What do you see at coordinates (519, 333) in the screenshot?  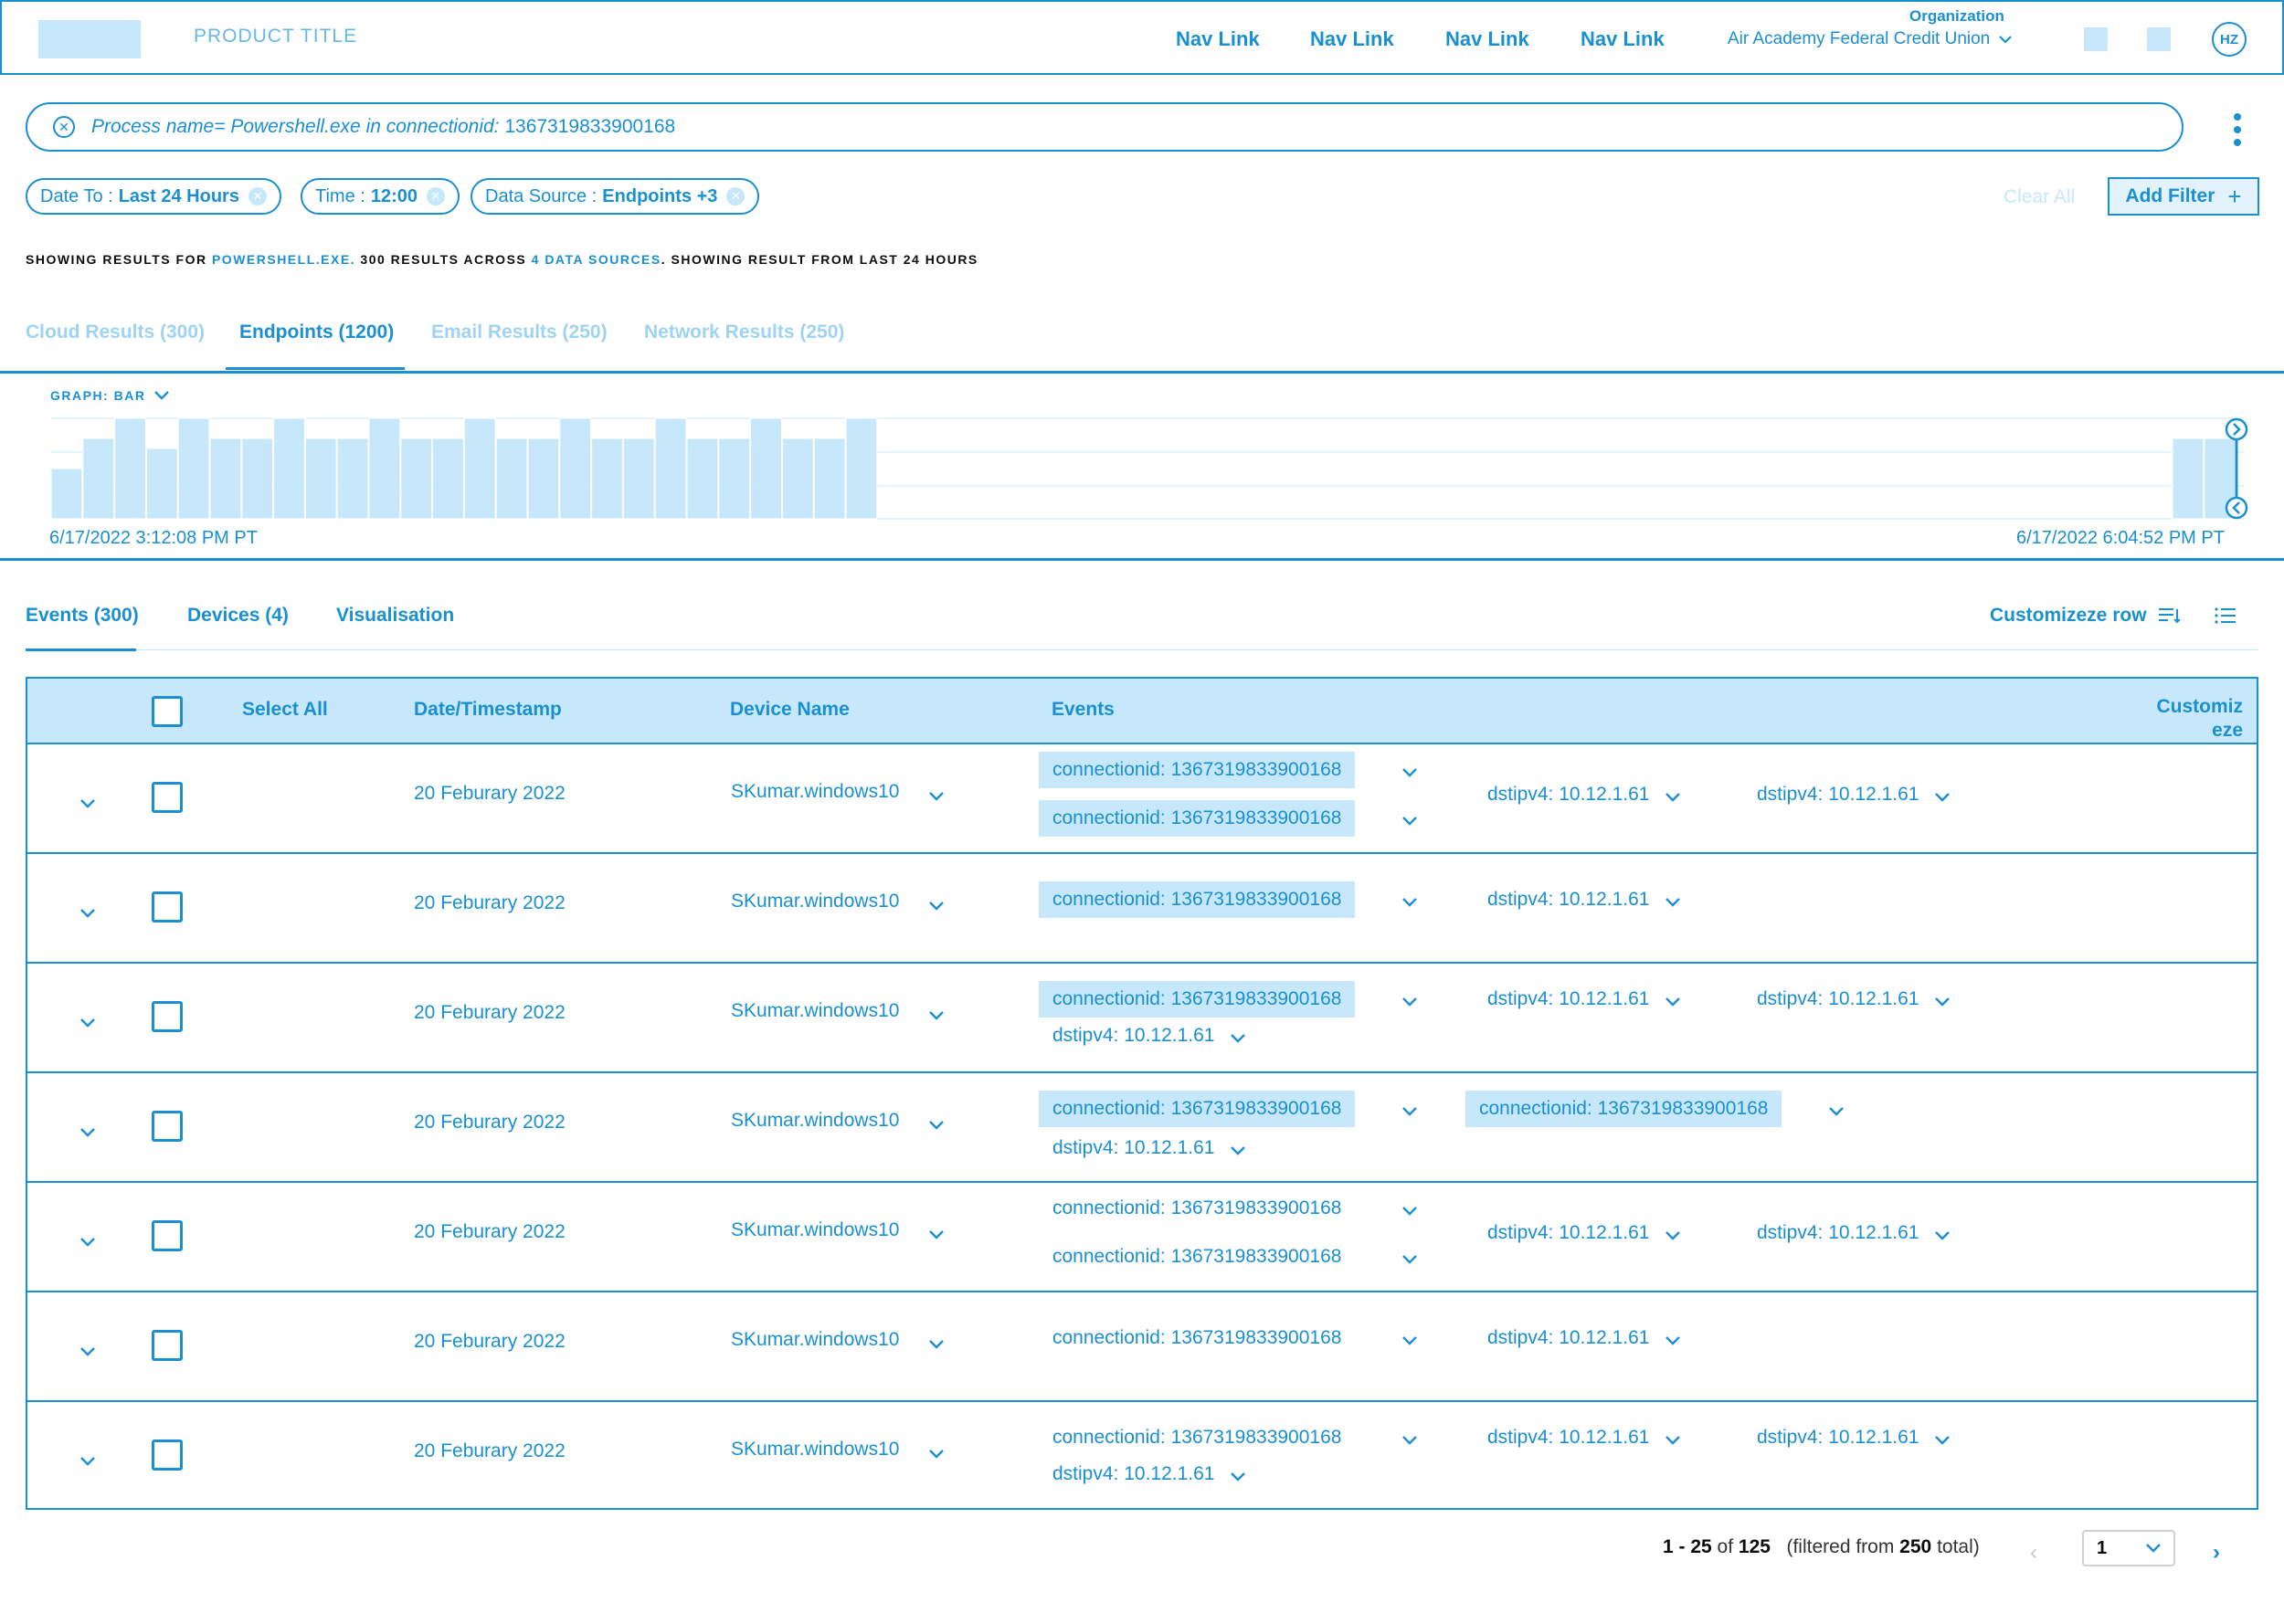 I see `tab-email-results: Email Results (250)` at bounding box center [519, 333].